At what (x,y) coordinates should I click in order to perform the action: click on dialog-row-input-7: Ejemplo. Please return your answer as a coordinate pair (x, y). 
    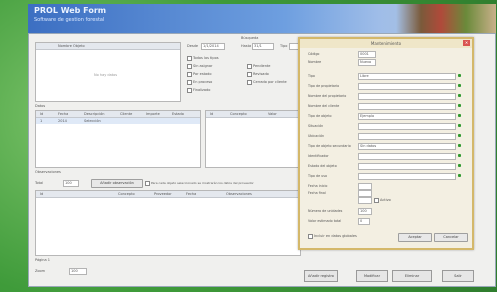
    Looking at the image, I should click on (407, 116).